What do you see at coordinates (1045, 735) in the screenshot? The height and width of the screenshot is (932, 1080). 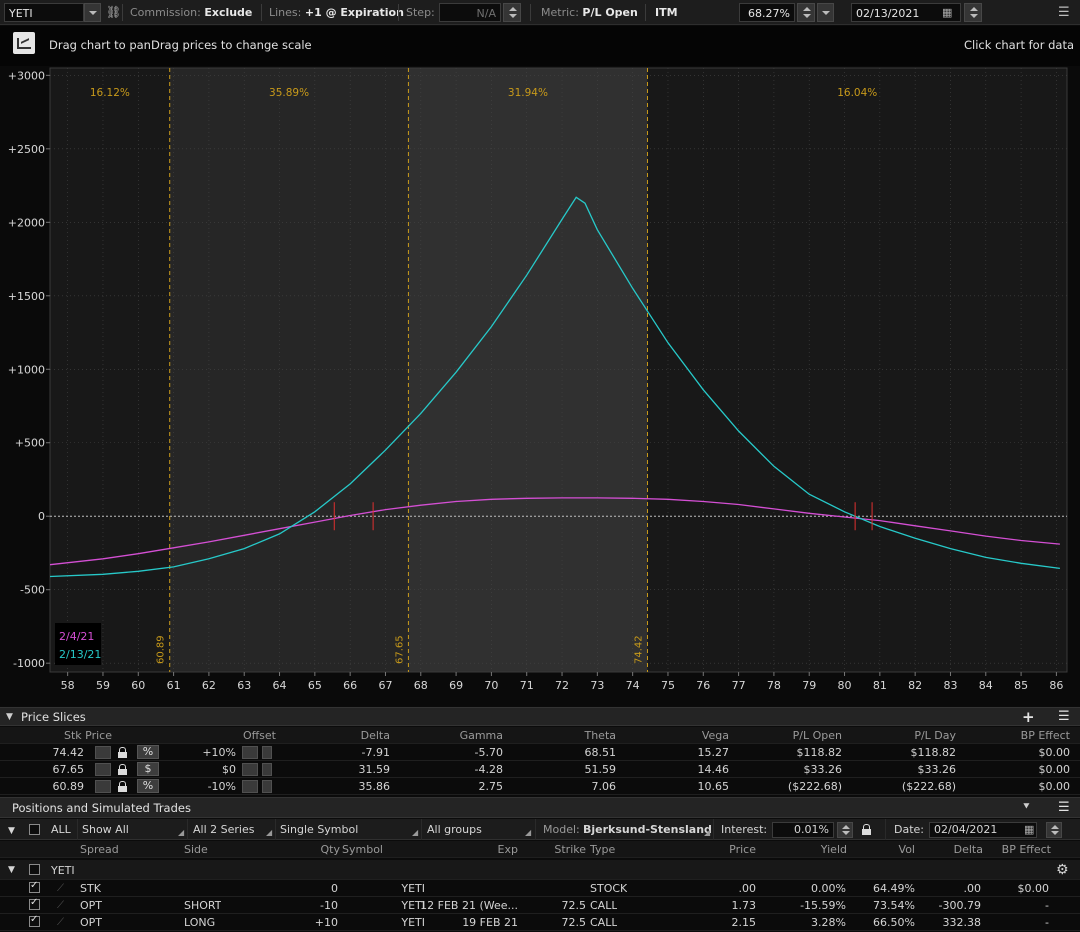 I see `col-header: BP Effect` at bounding box center [1045, 735].